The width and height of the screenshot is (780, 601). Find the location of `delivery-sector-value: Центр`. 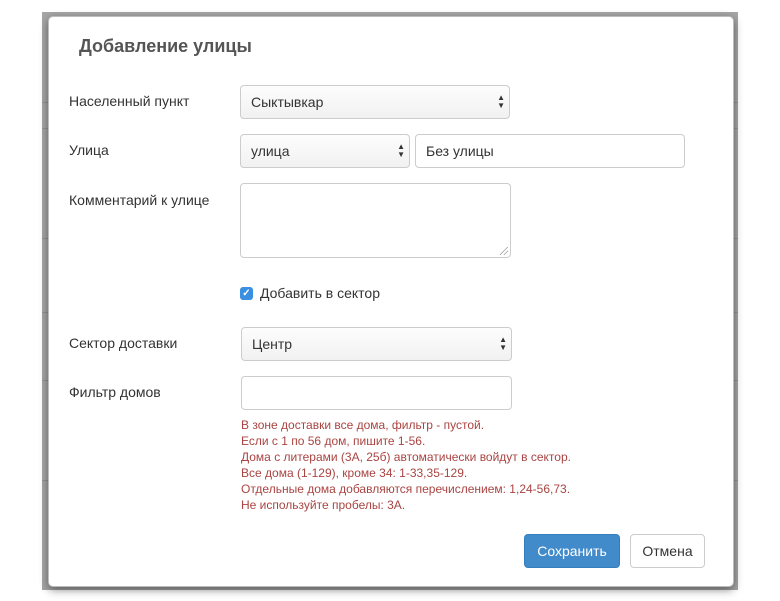

delivery-sector-value: Центр is located at coordinates (272, 344).